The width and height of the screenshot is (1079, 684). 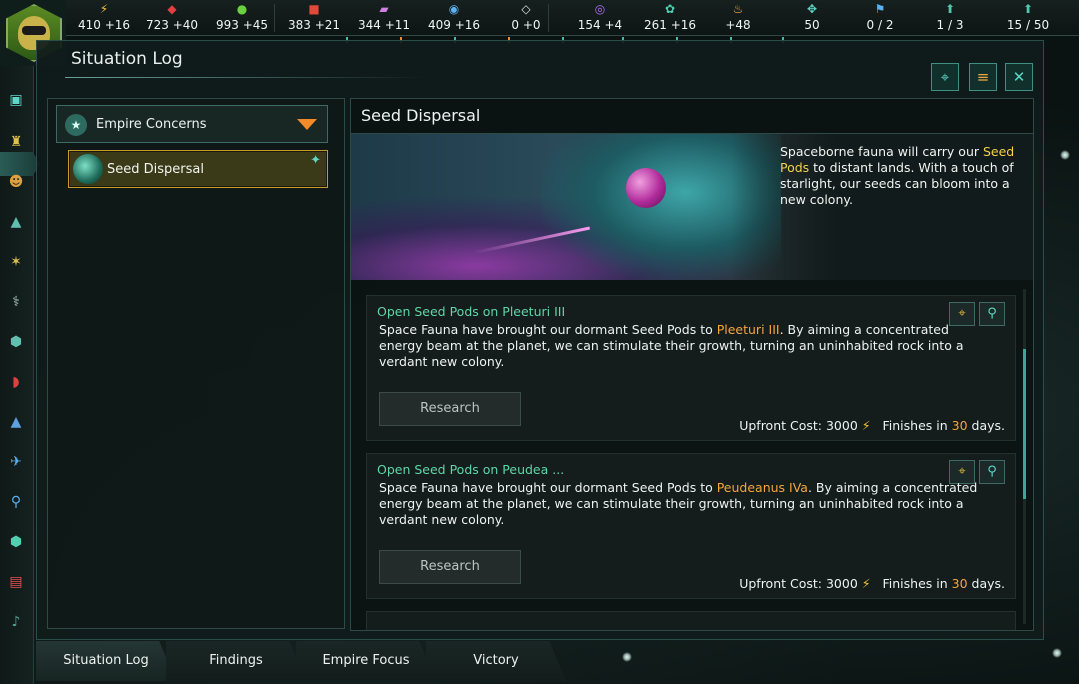 I want to click on consumer-goods-icon: ■, so click(x=314, y=9).